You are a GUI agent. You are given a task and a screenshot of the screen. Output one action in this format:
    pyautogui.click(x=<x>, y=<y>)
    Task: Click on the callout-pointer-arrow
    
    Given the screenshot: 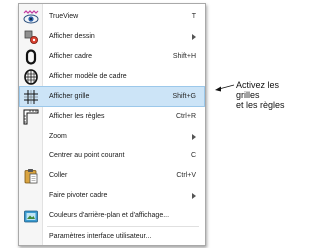 What is the action you would take?
    pyautogui.click(x=225, y=88)
    